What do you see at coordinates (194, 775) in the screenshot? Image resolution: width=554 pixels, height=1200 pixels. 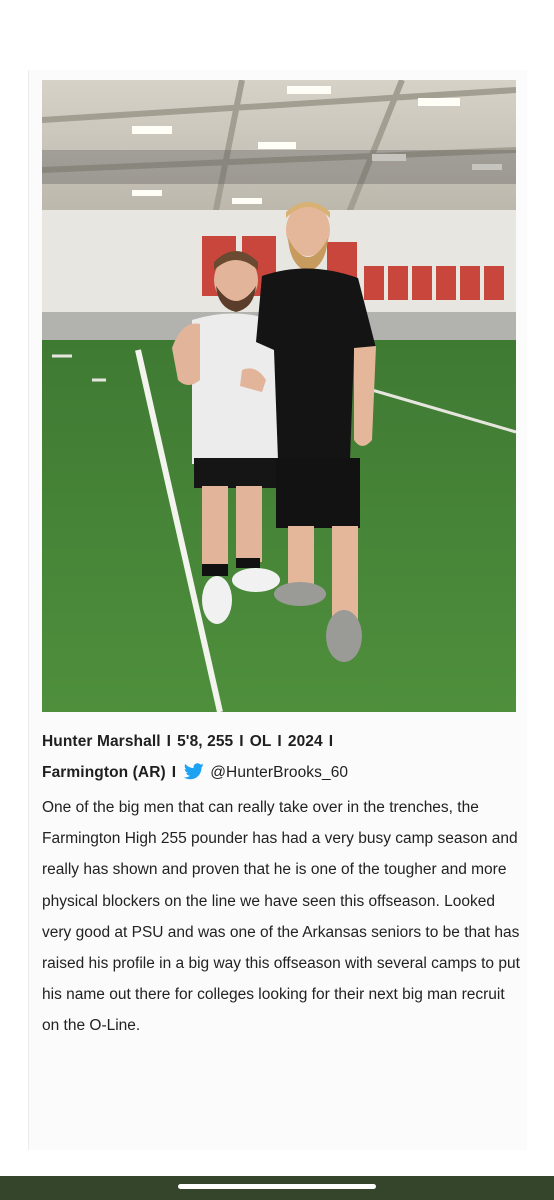 I see `twitter-bird-icon` at bounding box center [194, 775].